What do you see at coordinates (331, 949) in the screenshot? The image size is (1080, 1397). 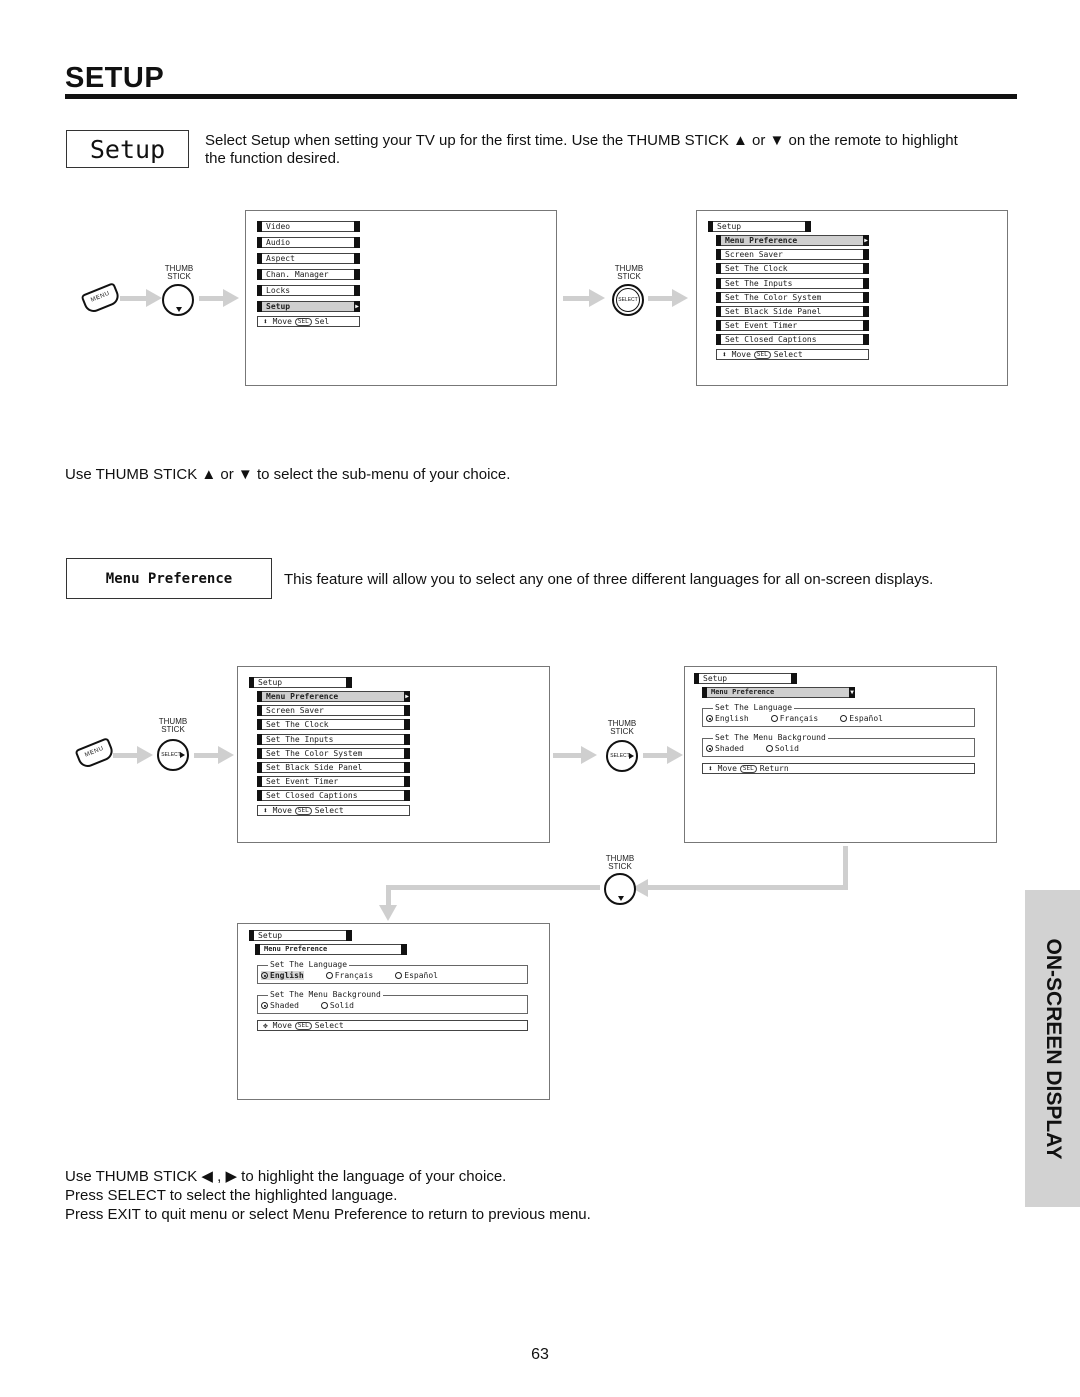 I see `osd-submenu-title: Menu Preference` at bounding box center [331, 949].